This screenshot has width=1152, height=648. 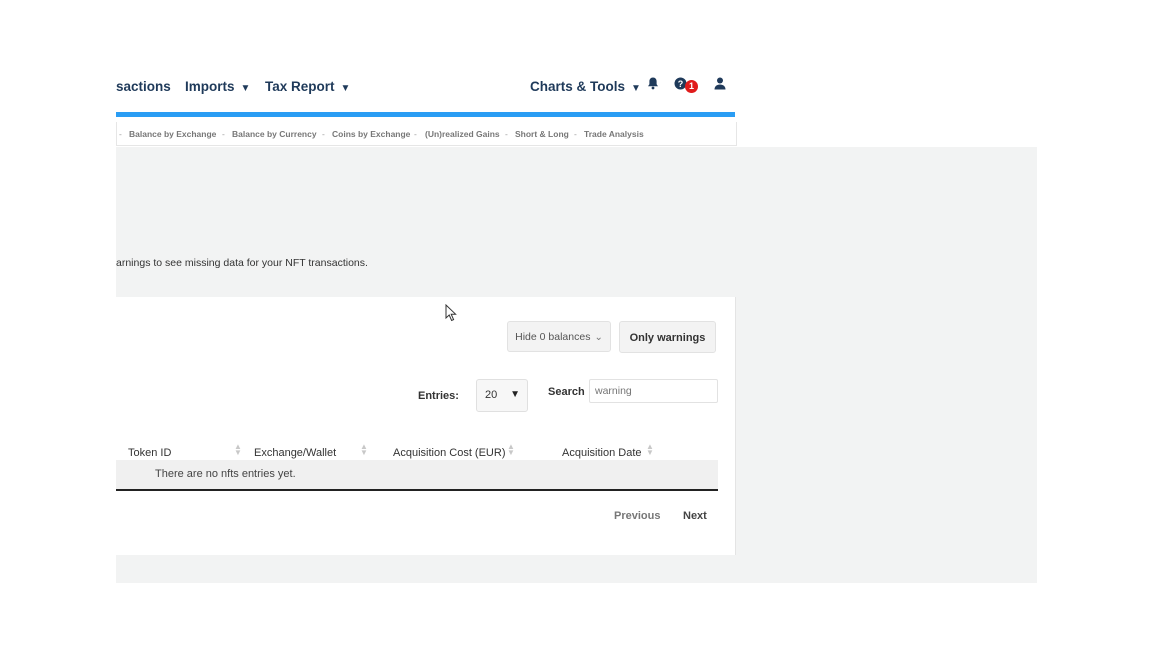 I want to click on nav-tax-report: Tax Report ▼, so click(x=307, y=86).